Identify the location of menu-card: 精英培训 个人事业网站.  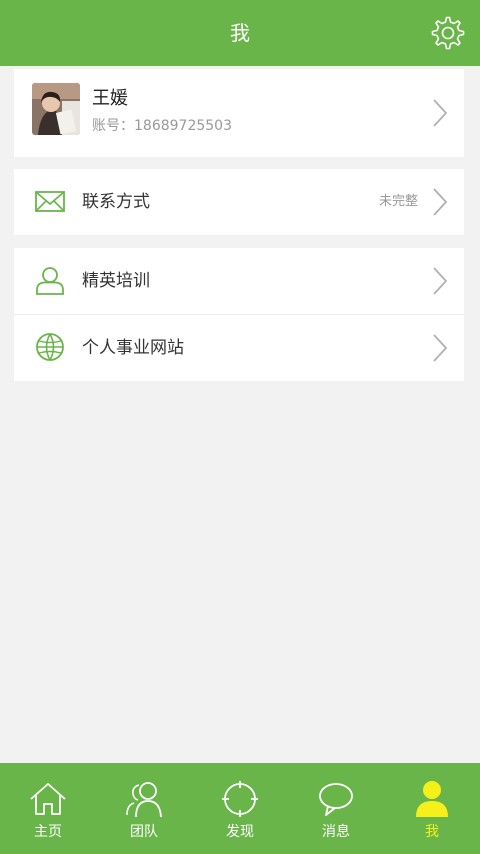
(239, 314).